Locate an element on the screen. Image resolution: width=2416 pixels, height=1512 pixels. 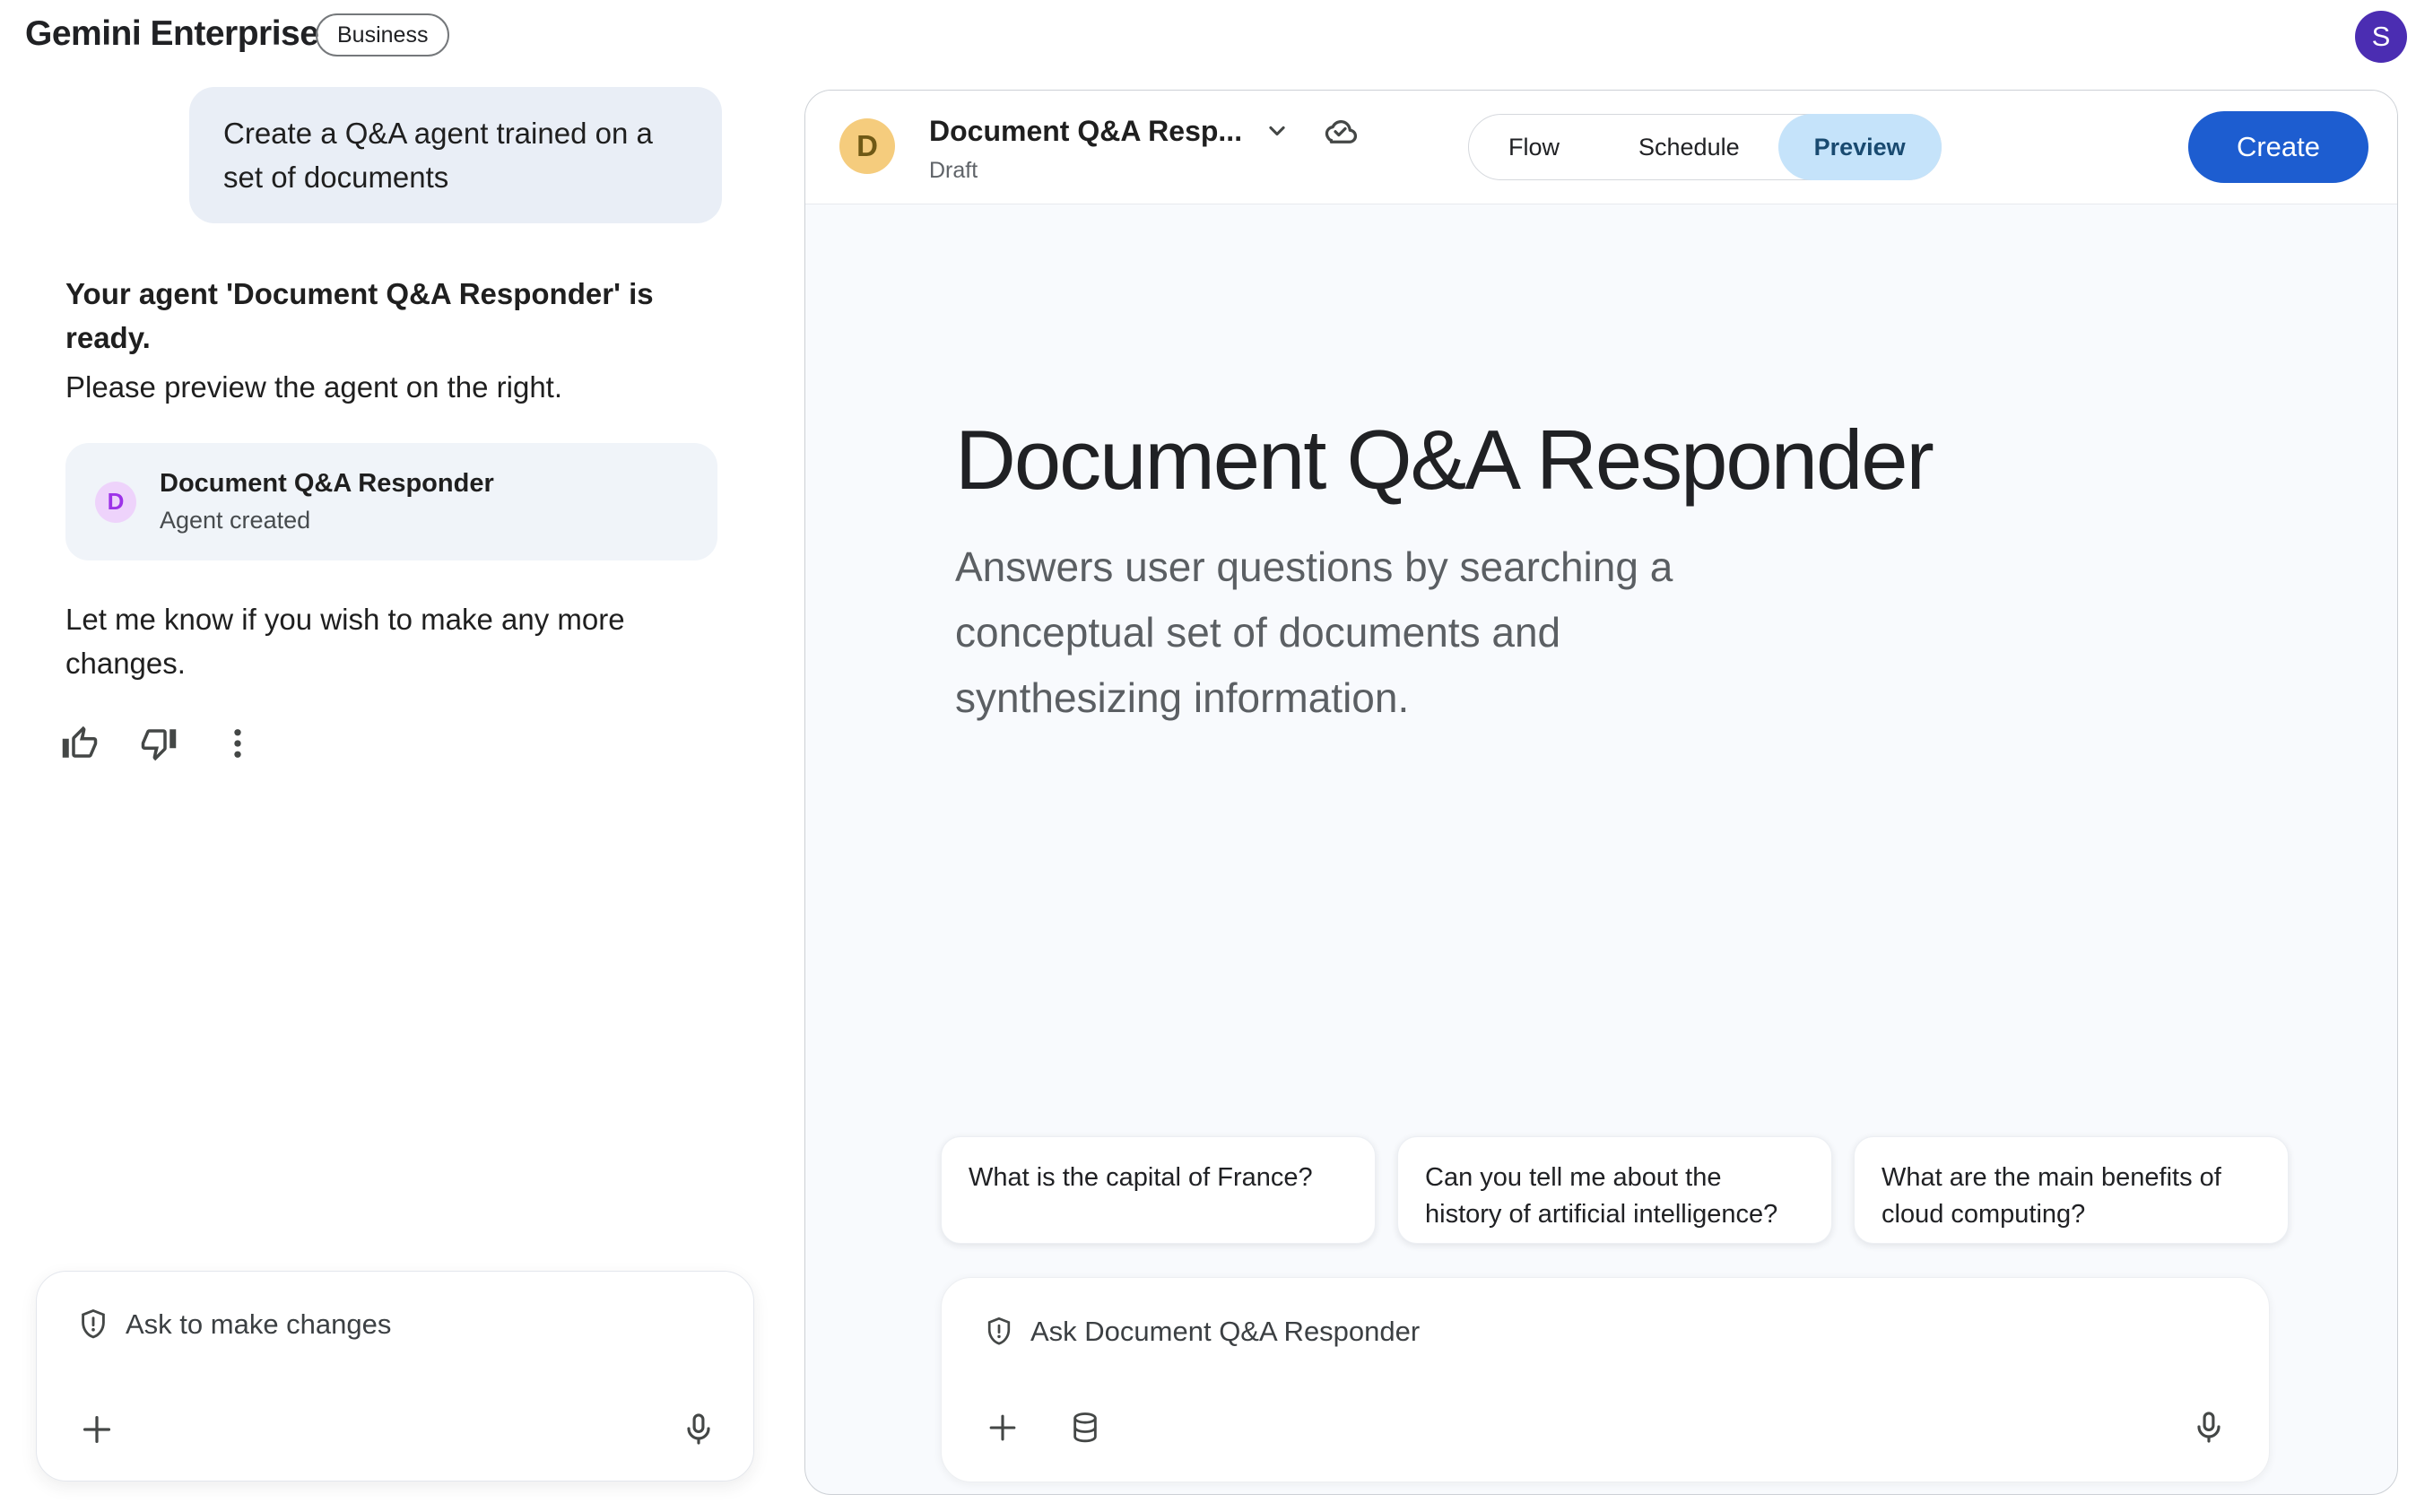
chat-input-actions is located at coordinates (396, 1430).